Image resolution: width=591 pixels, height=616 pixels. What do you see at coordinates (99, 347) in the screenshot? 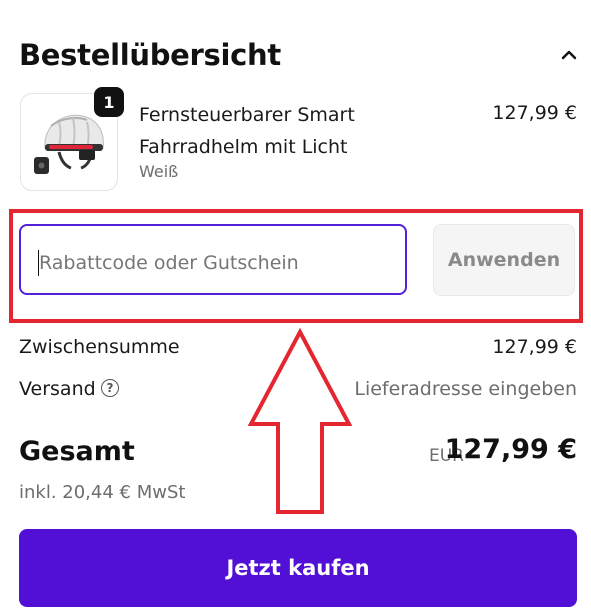
I see `subtotal-label: Zwischensumme` at bounding box center [99, 347].